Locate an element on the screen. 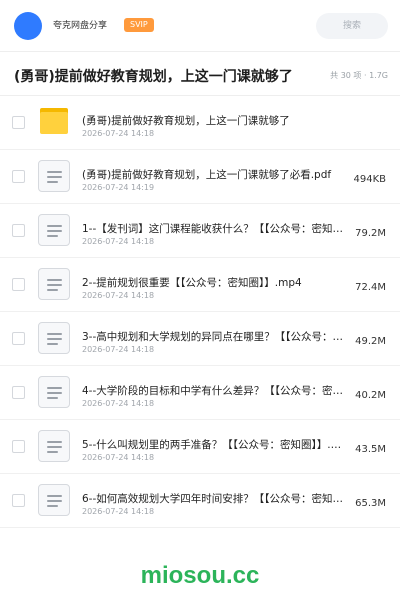 This screenshot has width=400, height=600. file-size: 49.2M is located at coordinates (370, 341).